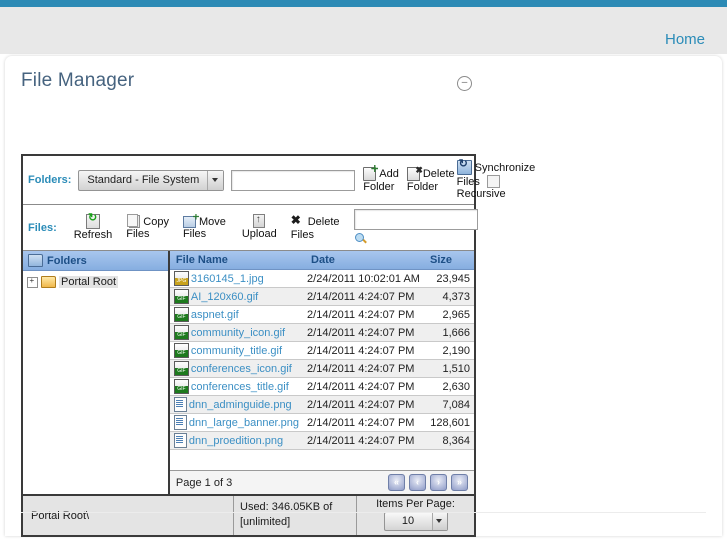  I want to click on file-size-cell: 128,601, so click(448, 422).